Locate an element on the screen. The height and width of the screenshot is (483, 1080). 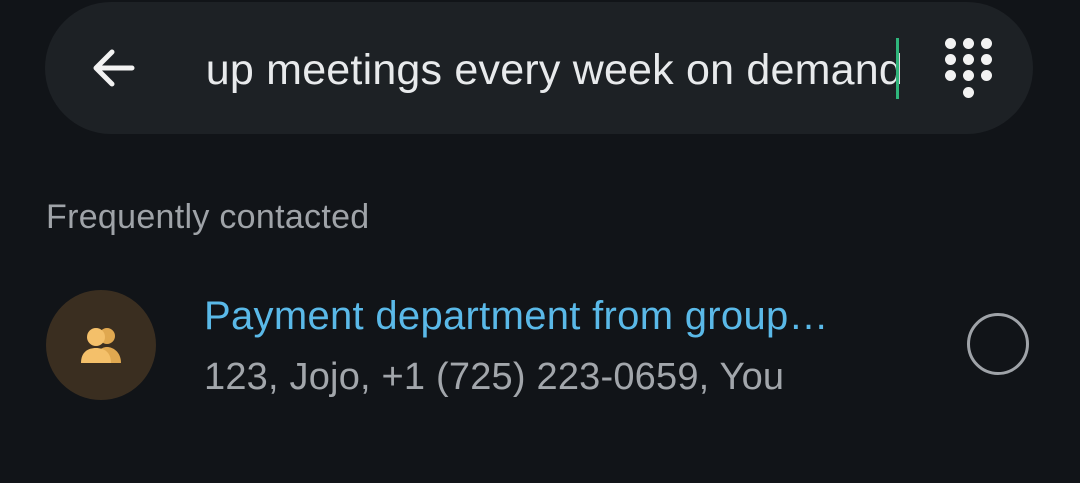
text-caret is located at coordinates (897, 68).